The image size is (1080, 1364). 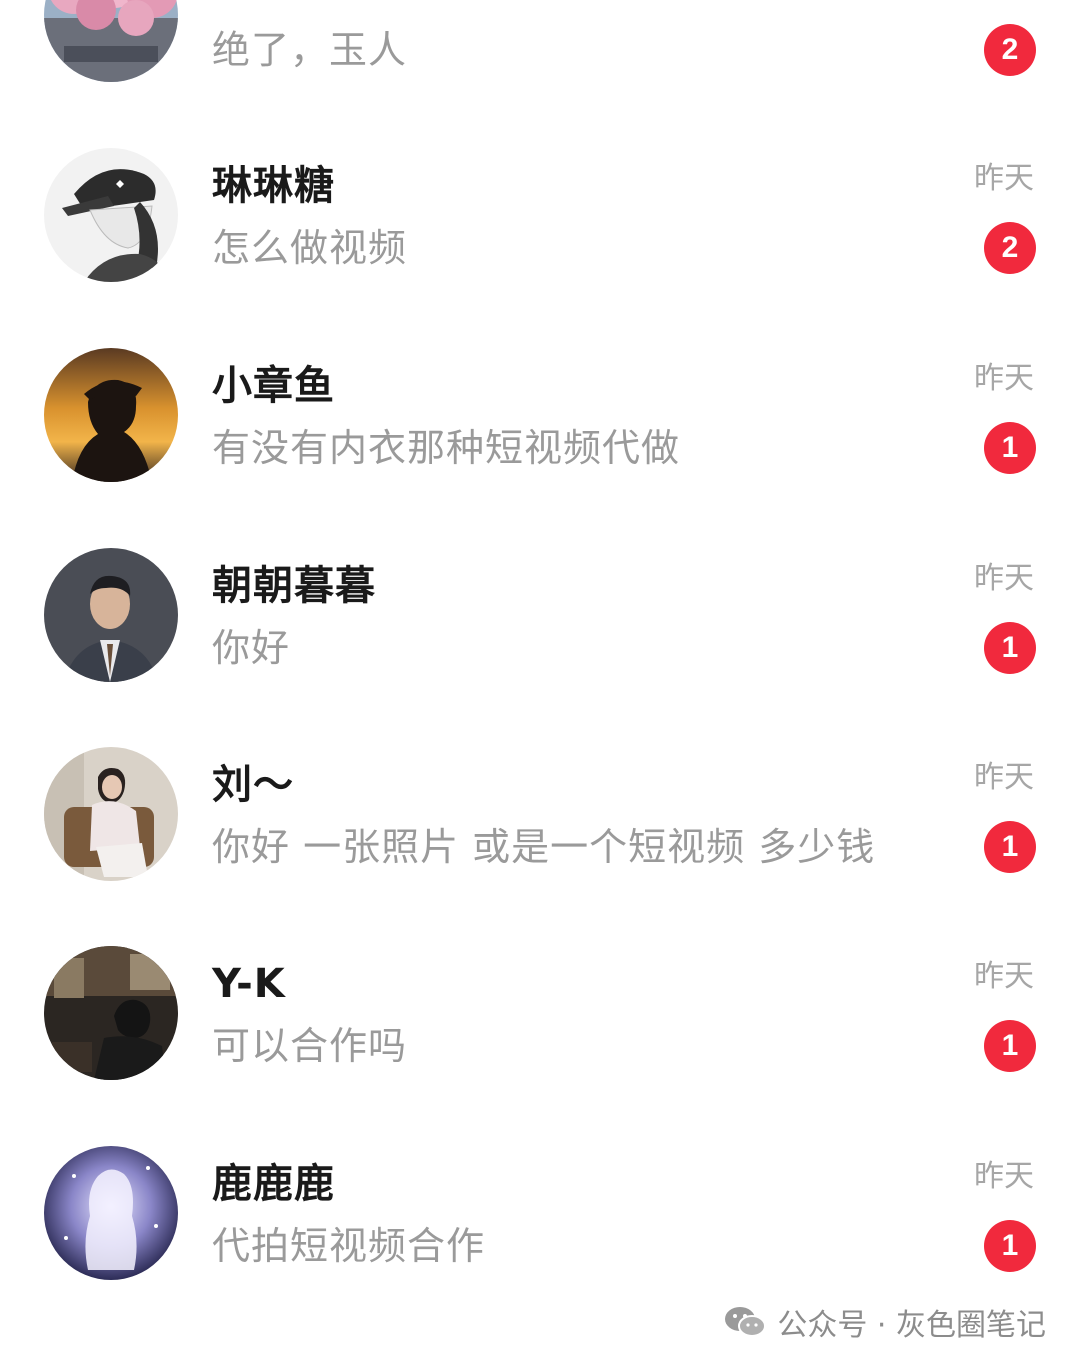 What do you see at coordinates (310, 50) in the screenshot?
I see `message-preview: 绝了，玉人` at bounding box center [310, 50].